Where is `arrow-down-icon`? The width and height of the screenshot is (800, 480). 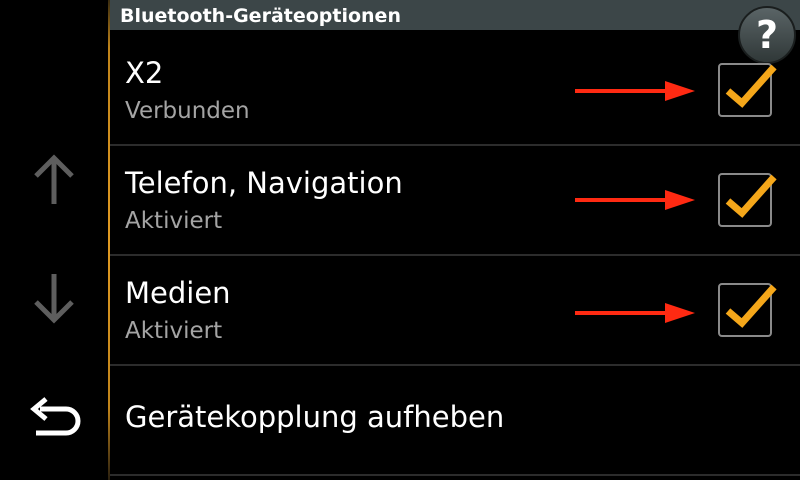 arrow-down-icon is located at coordinates (54, 299).